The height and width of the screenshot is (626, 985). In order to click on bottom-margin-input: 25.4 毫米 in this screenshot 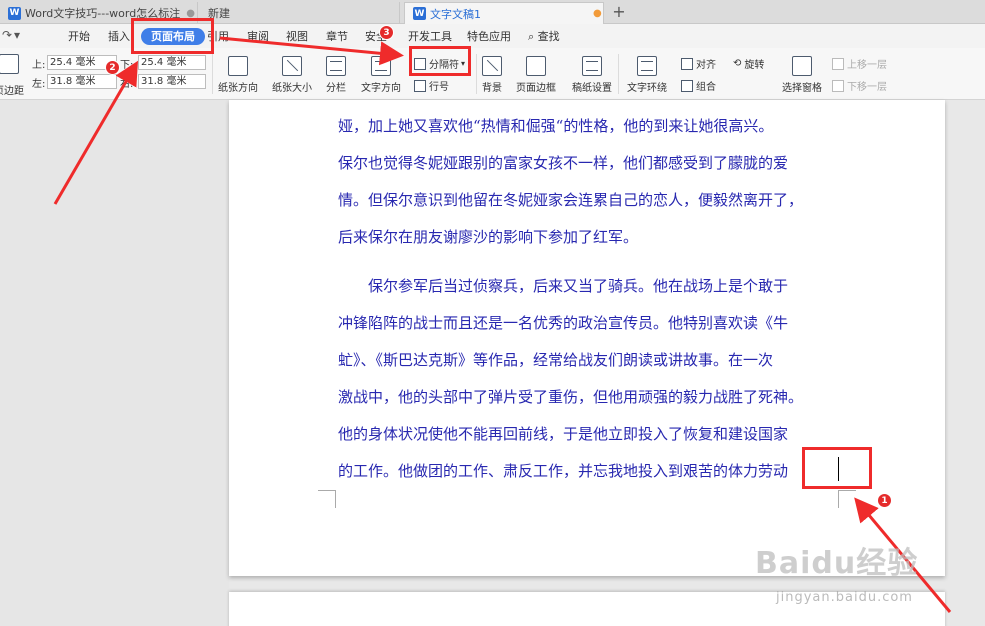, I will do `click(172, 62)`.